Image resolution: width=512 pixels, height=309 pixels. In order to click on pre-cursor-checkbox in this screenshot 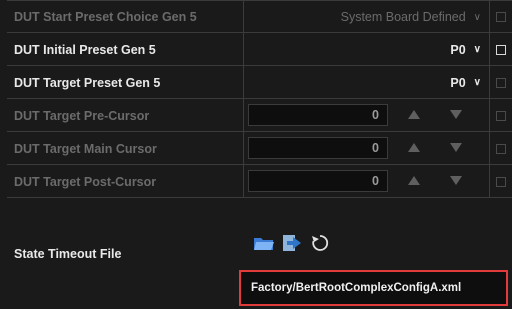, I will do `click(500, 115)`.